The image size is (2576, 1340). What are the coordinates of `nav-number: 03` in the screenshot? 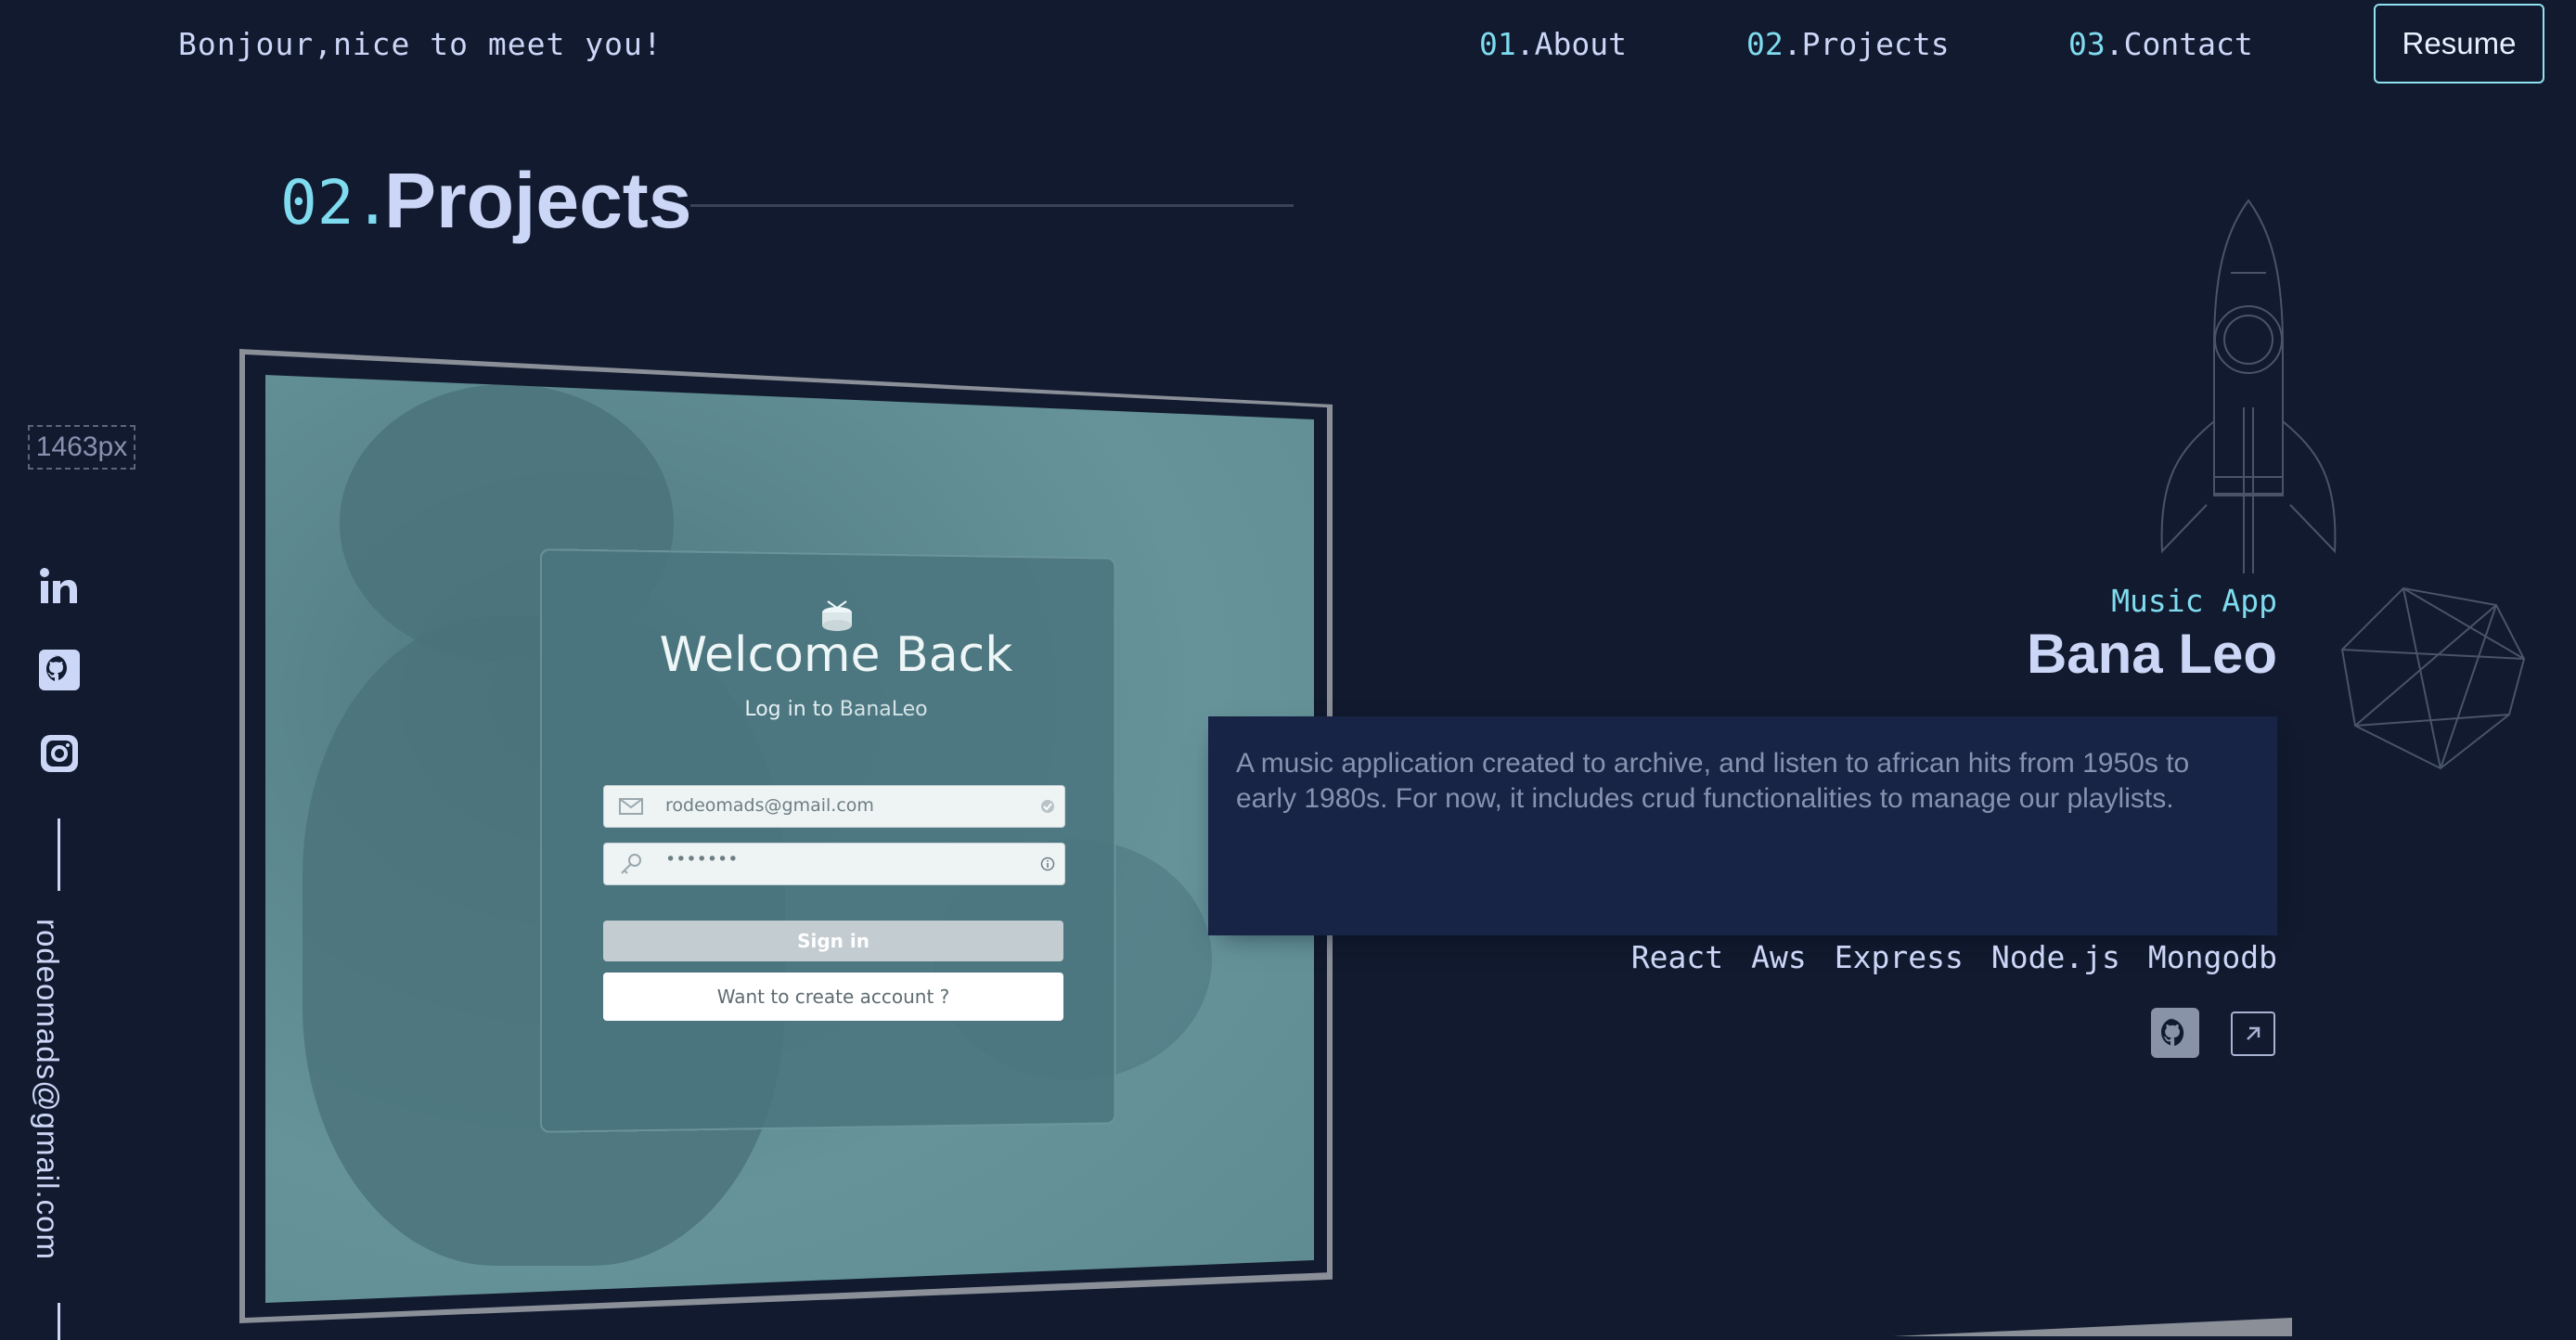 It's located at (2087, 44).